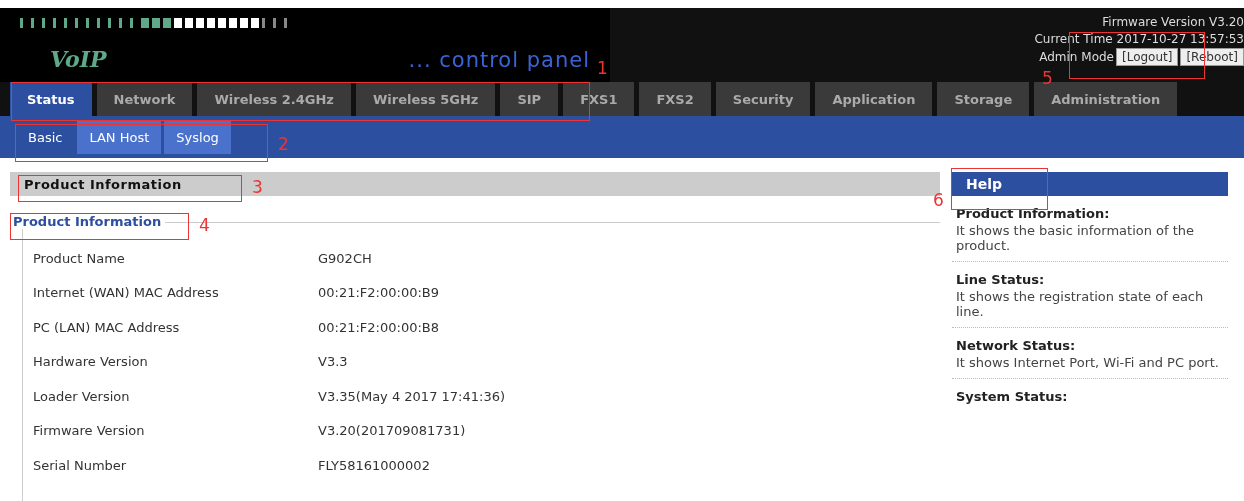 This screenshot has height=501, width=1244. Describe the element at coordinates (91, 362) in the screenshot. I see `field-label: Hardware Version` at that location.